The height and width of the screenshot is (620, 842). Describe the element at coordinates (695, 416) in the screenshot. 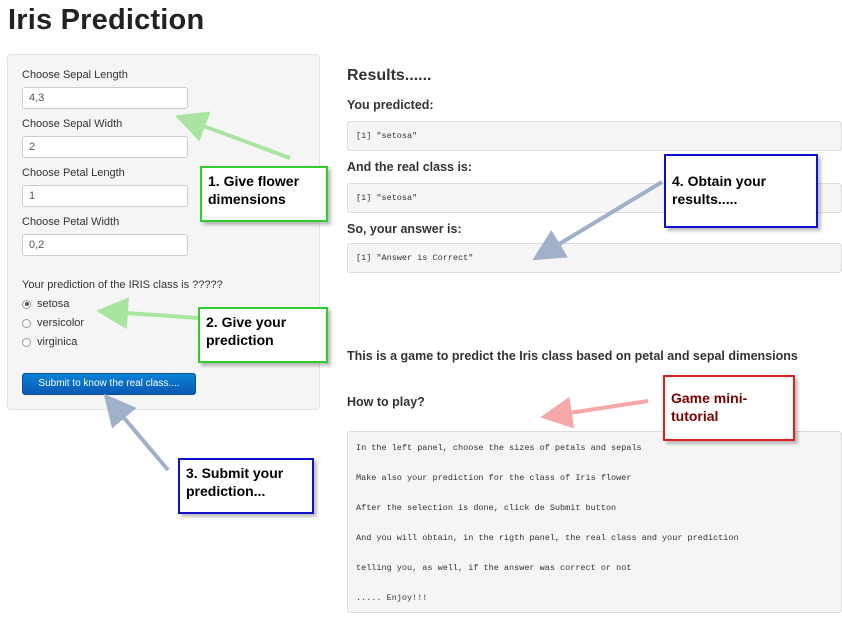

I see `callout-tutorial-line2: tutorial` at that location.